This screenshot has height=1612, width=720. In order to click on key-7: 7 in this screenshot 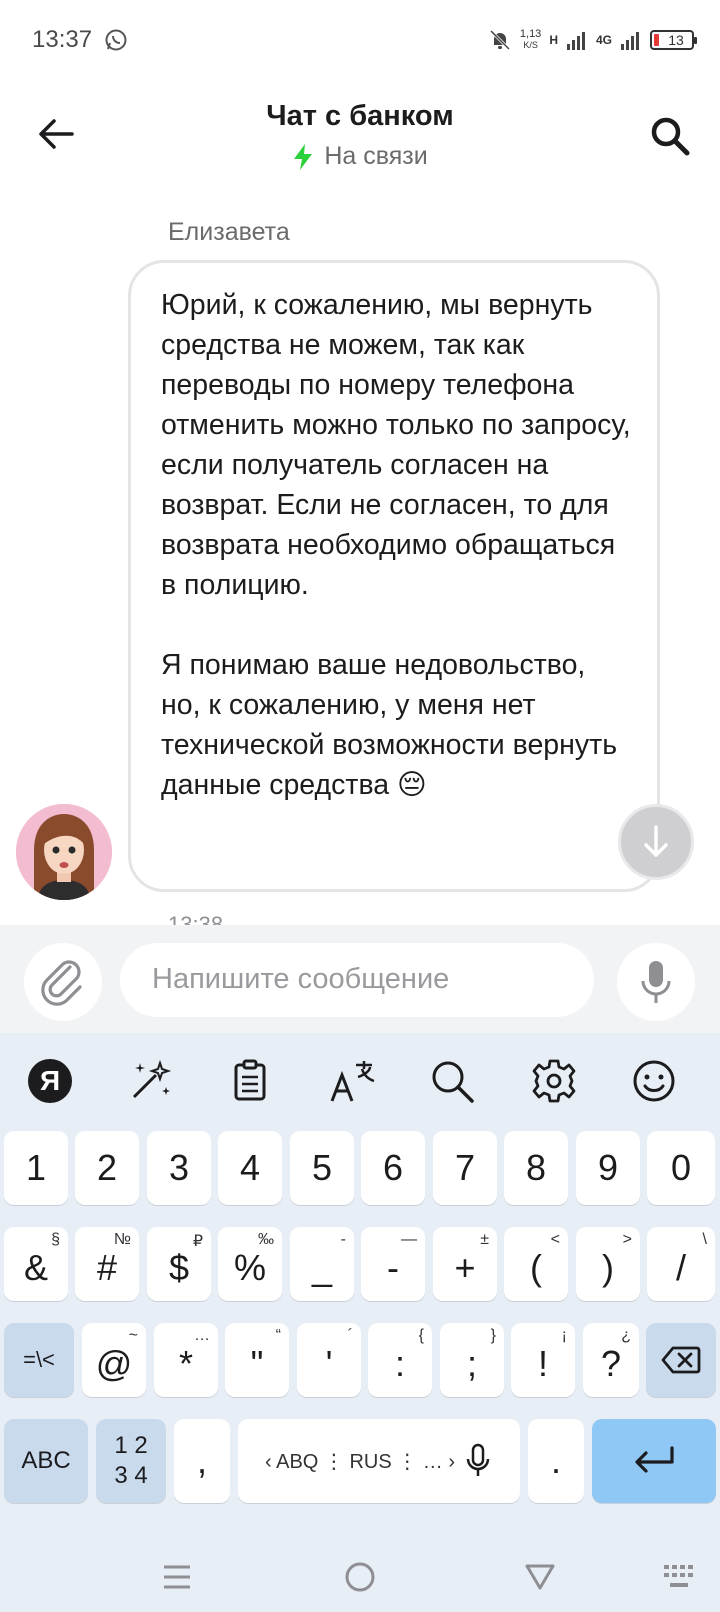, I will do `click(465, 1168)`.